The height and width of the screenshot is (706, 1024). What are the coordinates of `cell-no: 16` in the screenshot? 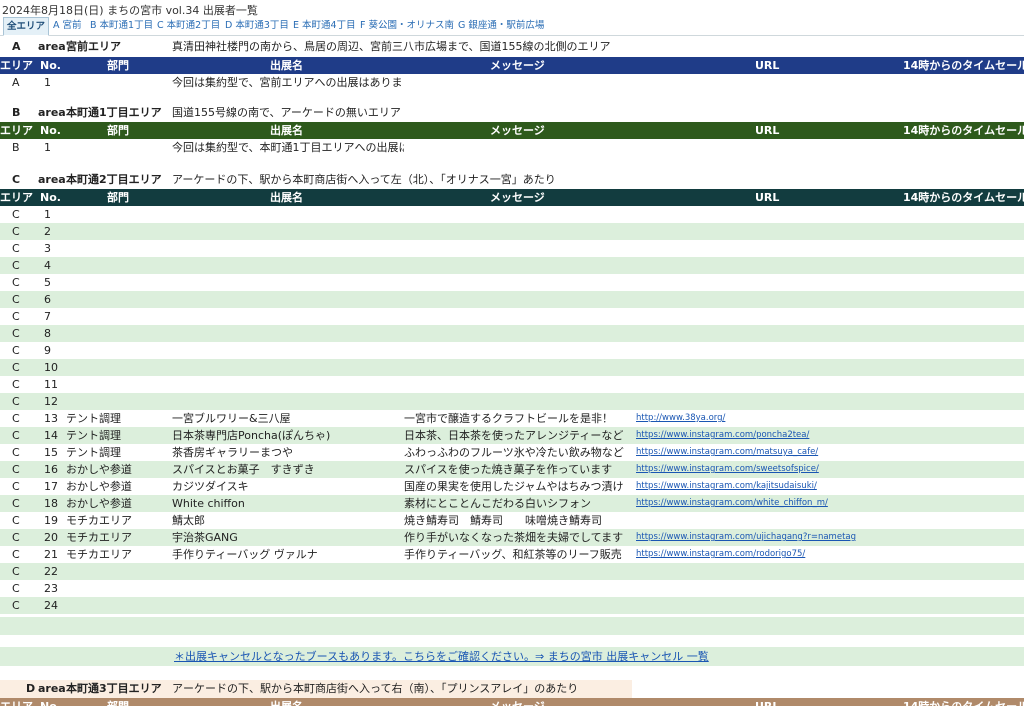 It's located at (51, 469).